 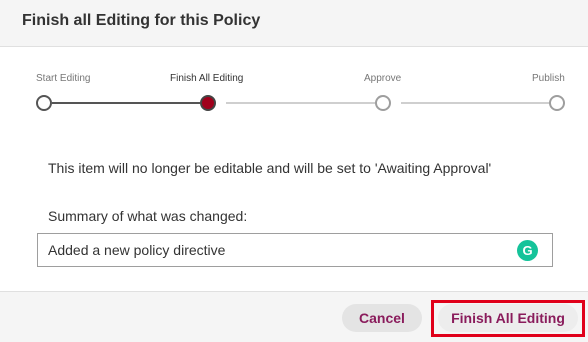 What do you see at coordinates (382, 318) in the screenshot?
I see `cancel-button: Cancel` at bounding box center [382, 318].